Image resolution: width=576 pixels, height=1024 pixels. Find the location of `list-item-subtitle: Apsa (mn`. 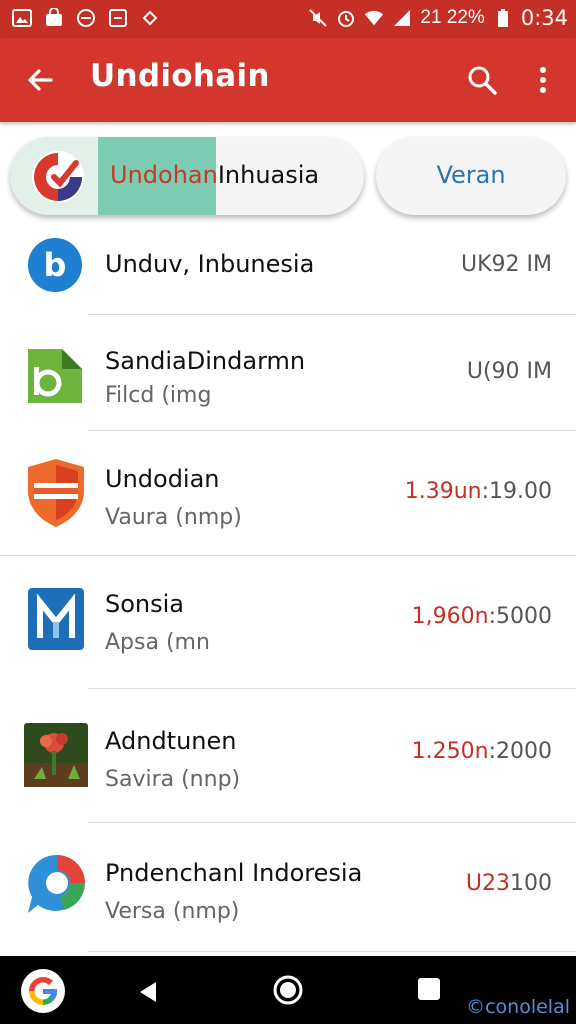

list-item-subtitle: Apsa (mn is located at coordinates (157, 642).